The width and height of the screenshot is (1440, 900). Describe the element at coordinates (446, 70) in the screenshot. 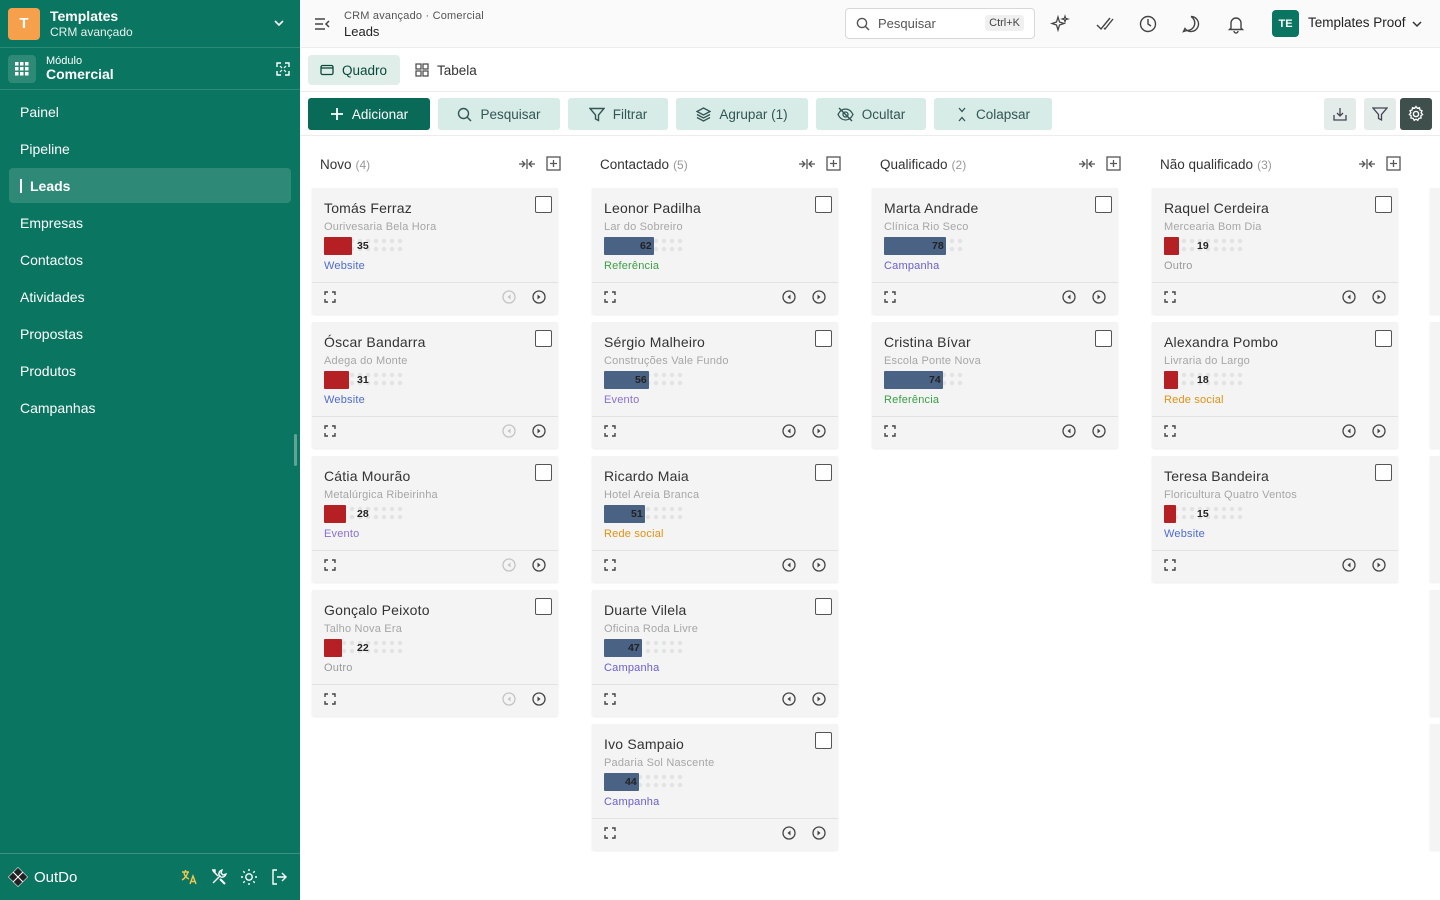

I see `tab-tabela: Tabela` at that location.